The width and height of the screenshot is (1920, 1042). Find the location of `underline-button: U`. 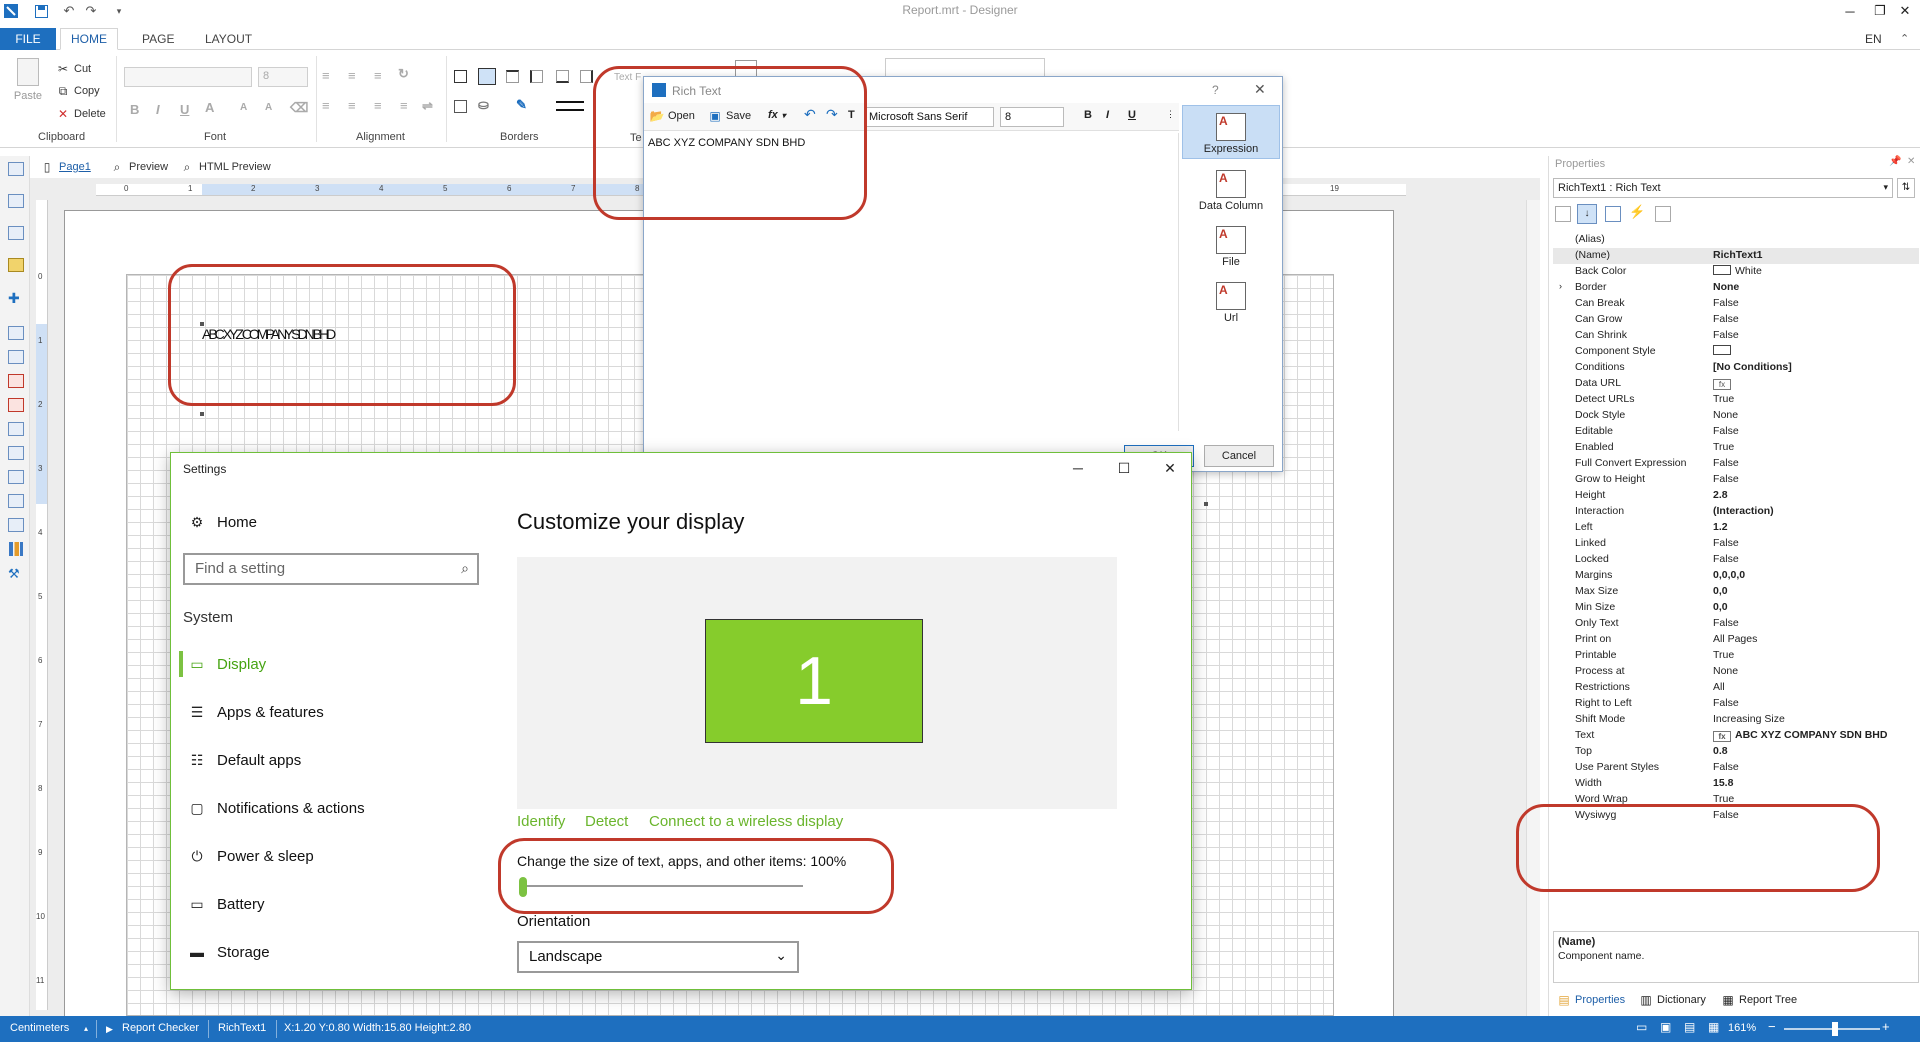

underline-button: U is located at coordinates (1132, 115).